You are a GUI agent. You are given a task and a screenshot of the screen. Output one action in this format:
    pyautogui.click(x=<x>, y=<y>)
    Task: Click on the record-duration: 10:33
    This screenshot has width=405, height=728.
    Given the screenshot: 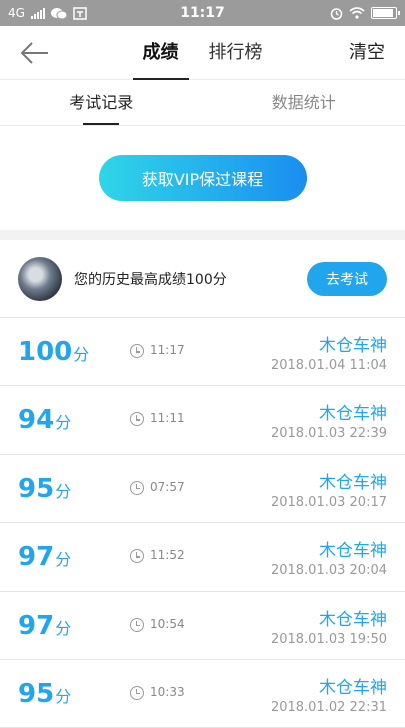 What is the action you would take?
    pyautogui.click(x=167, y=692)
    